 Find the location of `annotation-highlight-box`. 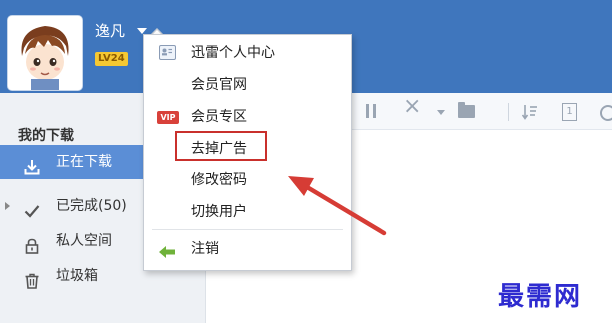

annotation-highlight-box is located at coordinates (221, 146).